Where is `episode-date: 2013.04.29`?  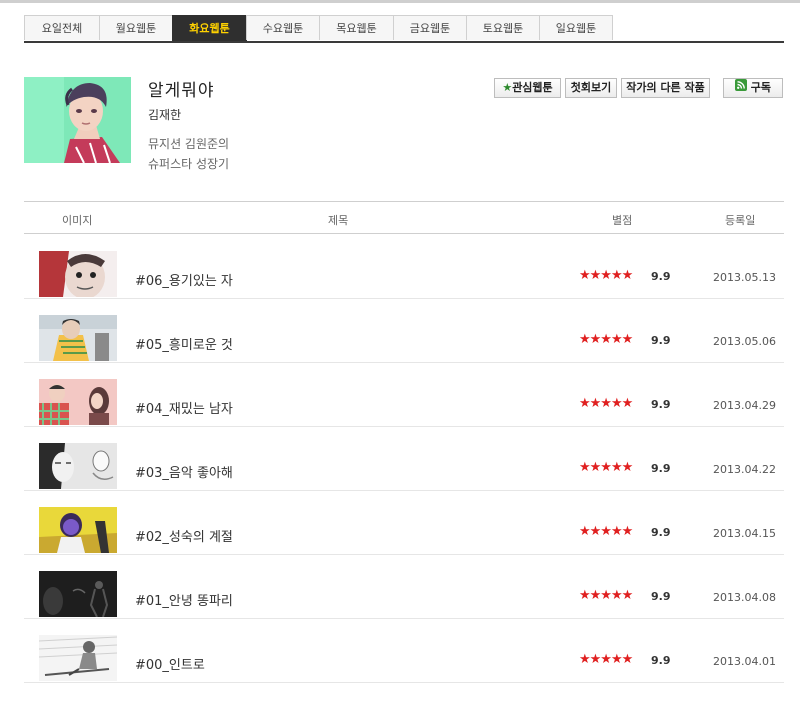
episode-date: 2013.04.29 is located at coordinates (744, 405).